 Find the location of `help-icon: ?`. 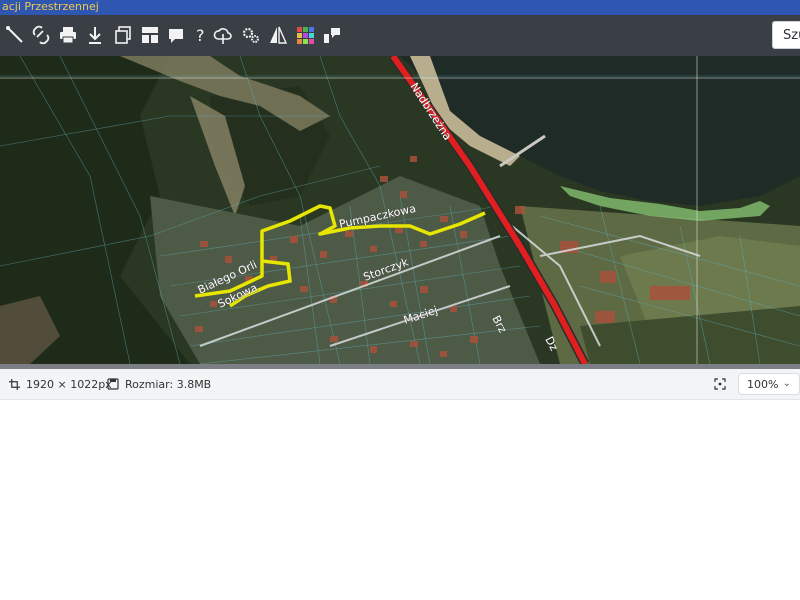

help-icon: ? is located at coordinates (201, 35).